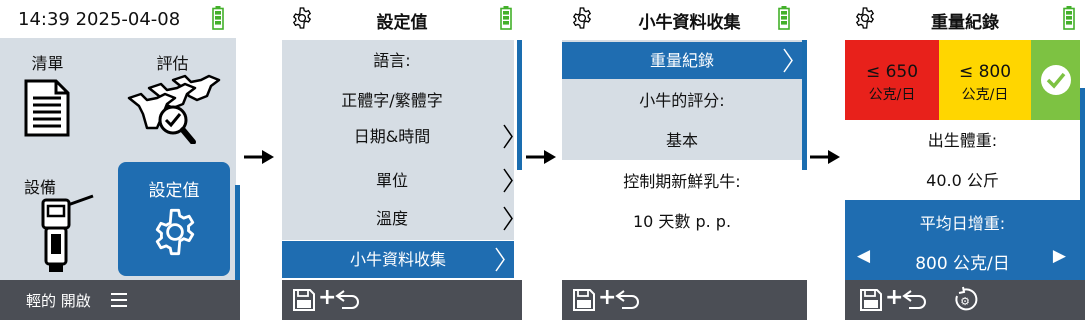 This screenshot has height=320, width=1085. I want to click on status-bar: 14:39 2025-04-08, so click(120, 19).